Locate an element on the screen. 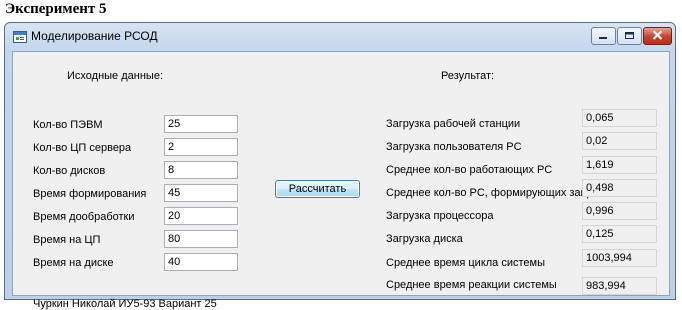 The image size is (682, 310). server-cpu-count-input is located at coordinates (201, 147).